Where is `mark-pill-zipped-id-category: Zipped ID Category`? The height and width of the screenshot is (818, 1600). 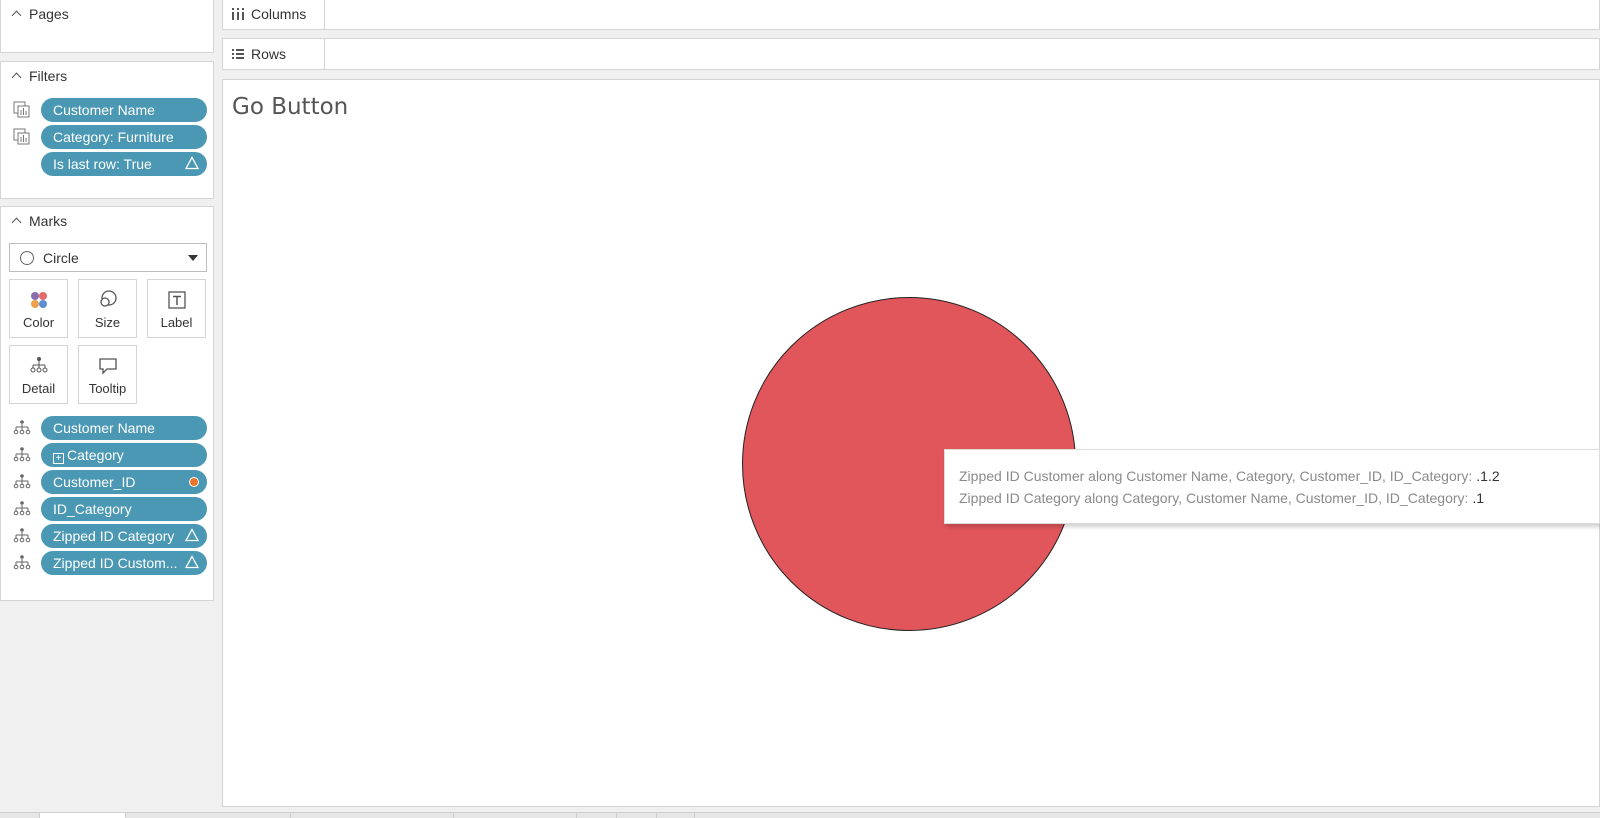
mark-pill-zipped-id-category: Zipped ID Category is located at coordinates (124, 536).